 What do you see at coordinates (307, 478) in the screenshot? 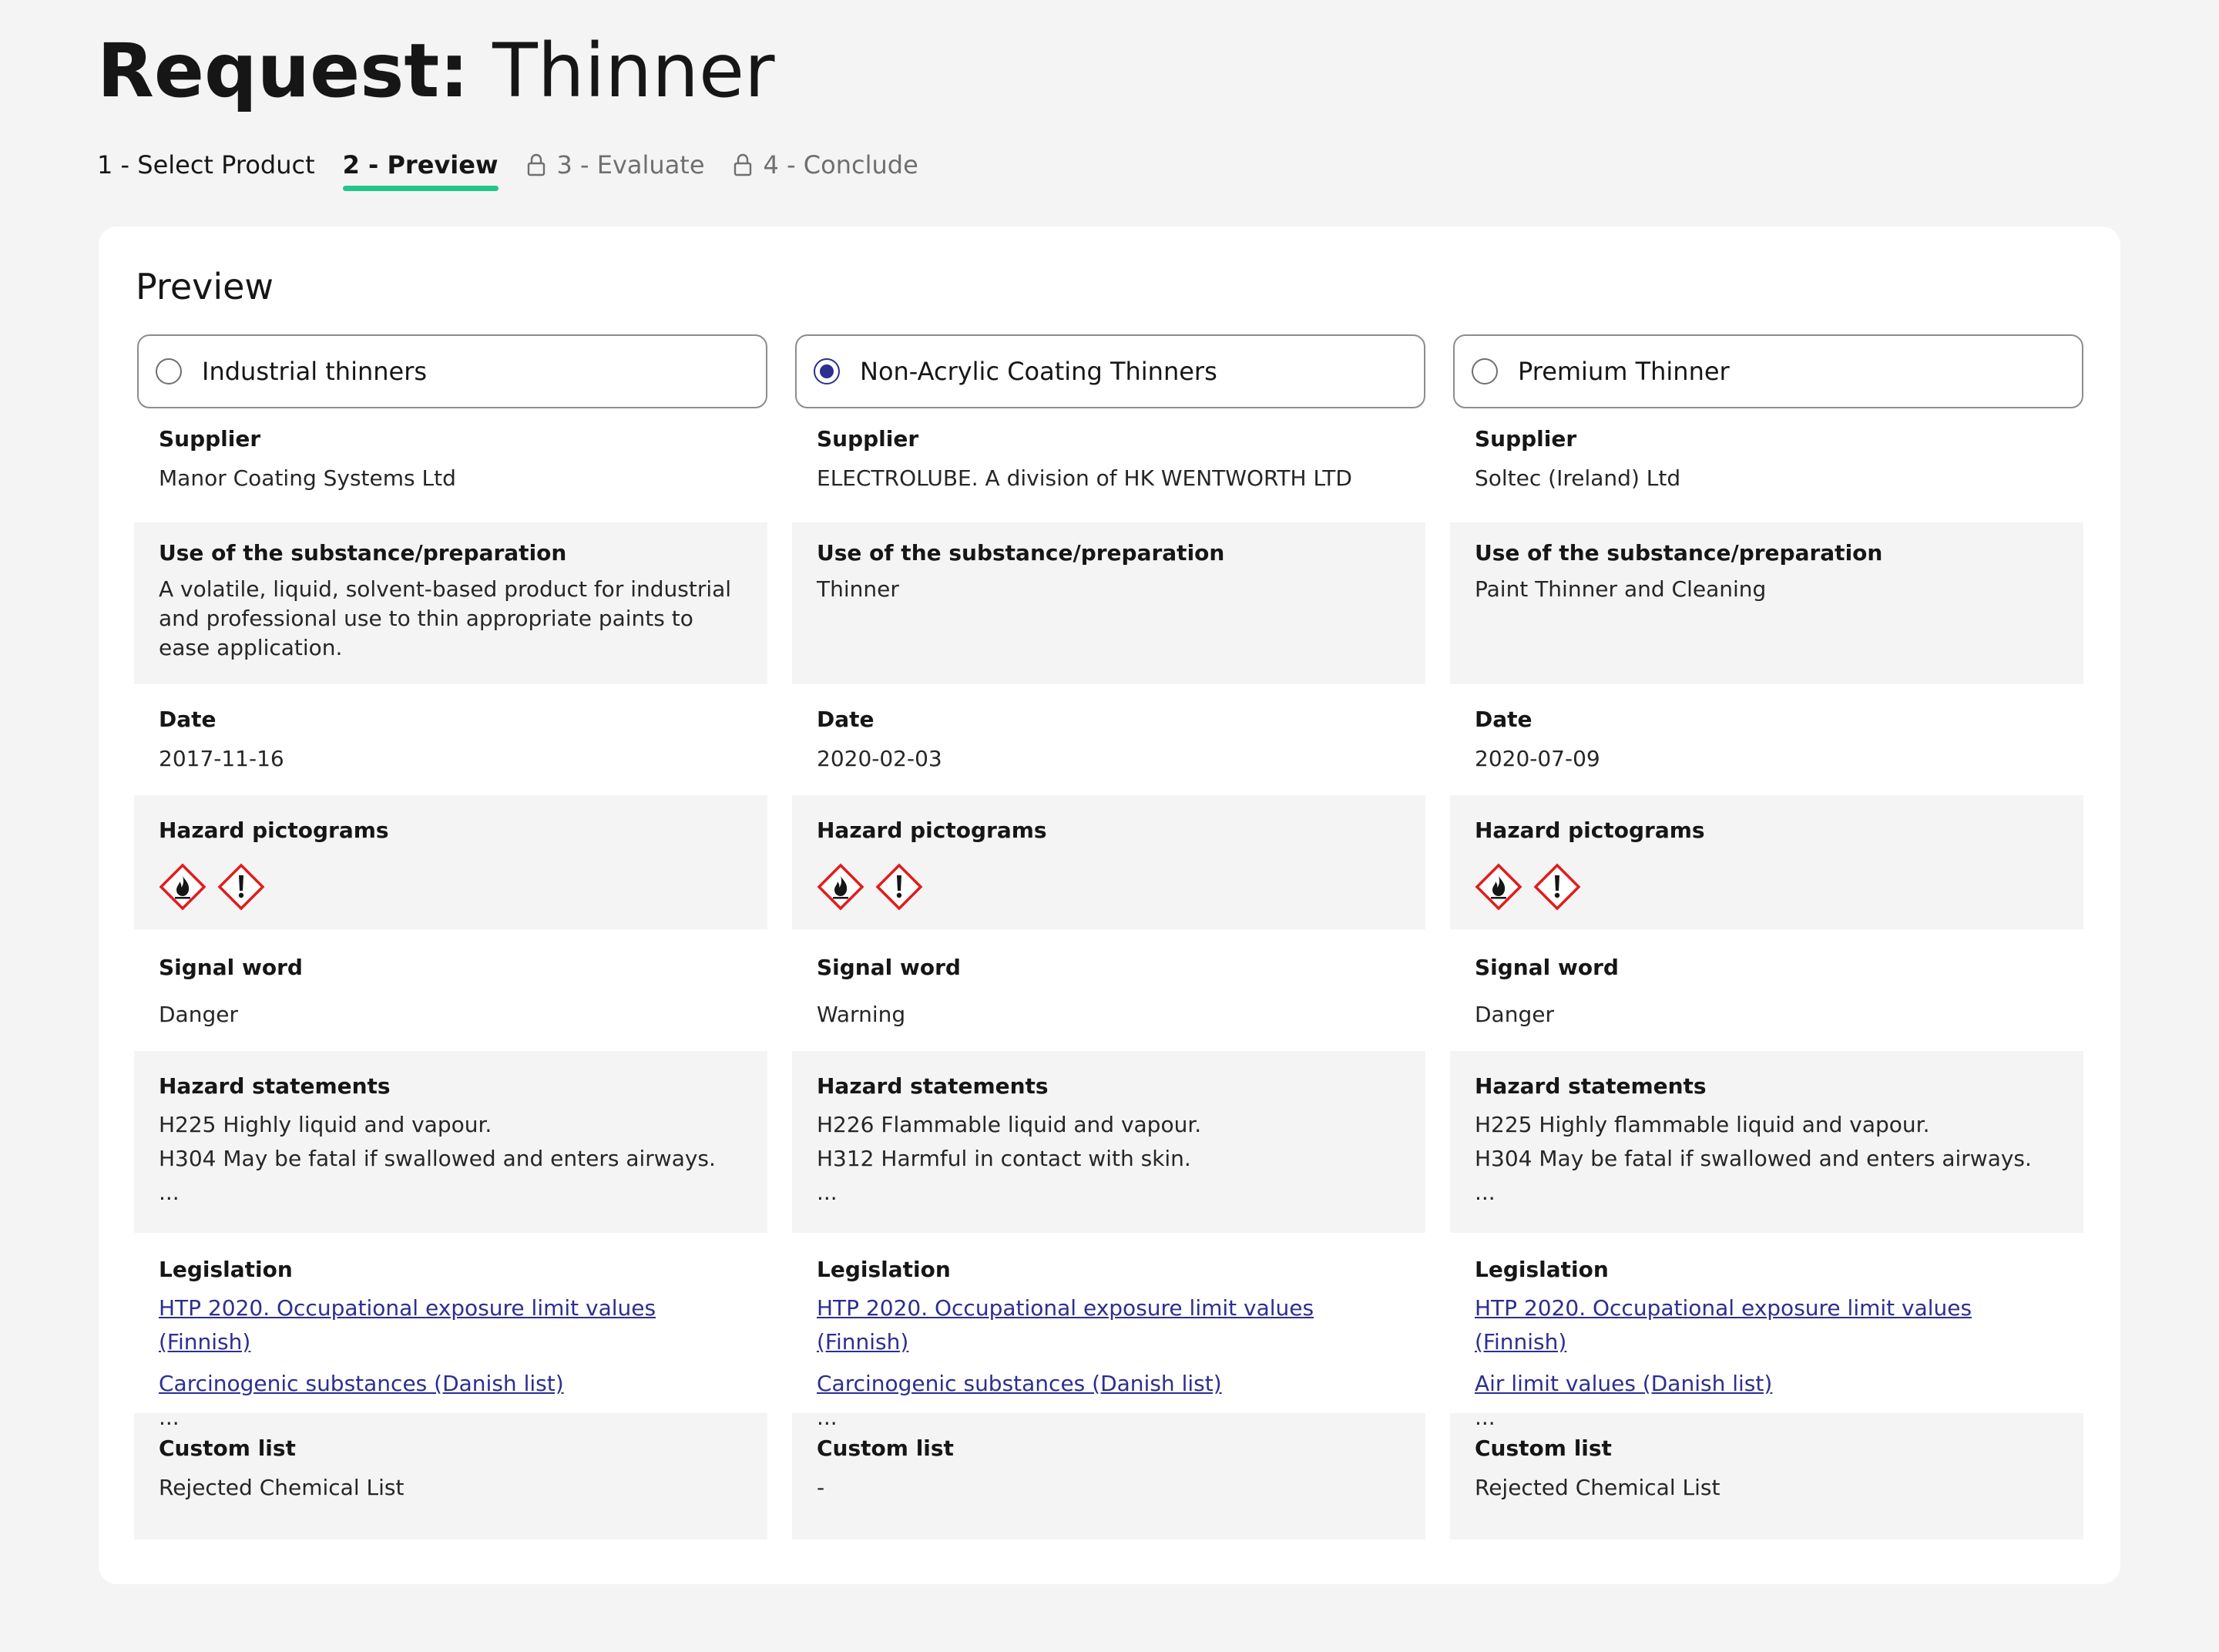
I see `supplier-value: Manor Coating Systems Ltd` at bounding box center [307, 478].